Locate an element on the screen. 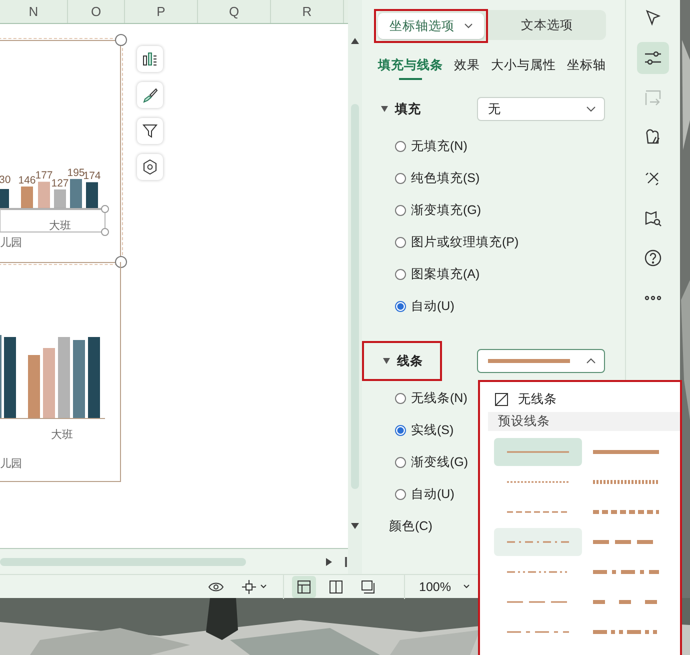 This screenshot has height=655, width=690. no-line-option: 无线条 is located at coordinates (522, 399).